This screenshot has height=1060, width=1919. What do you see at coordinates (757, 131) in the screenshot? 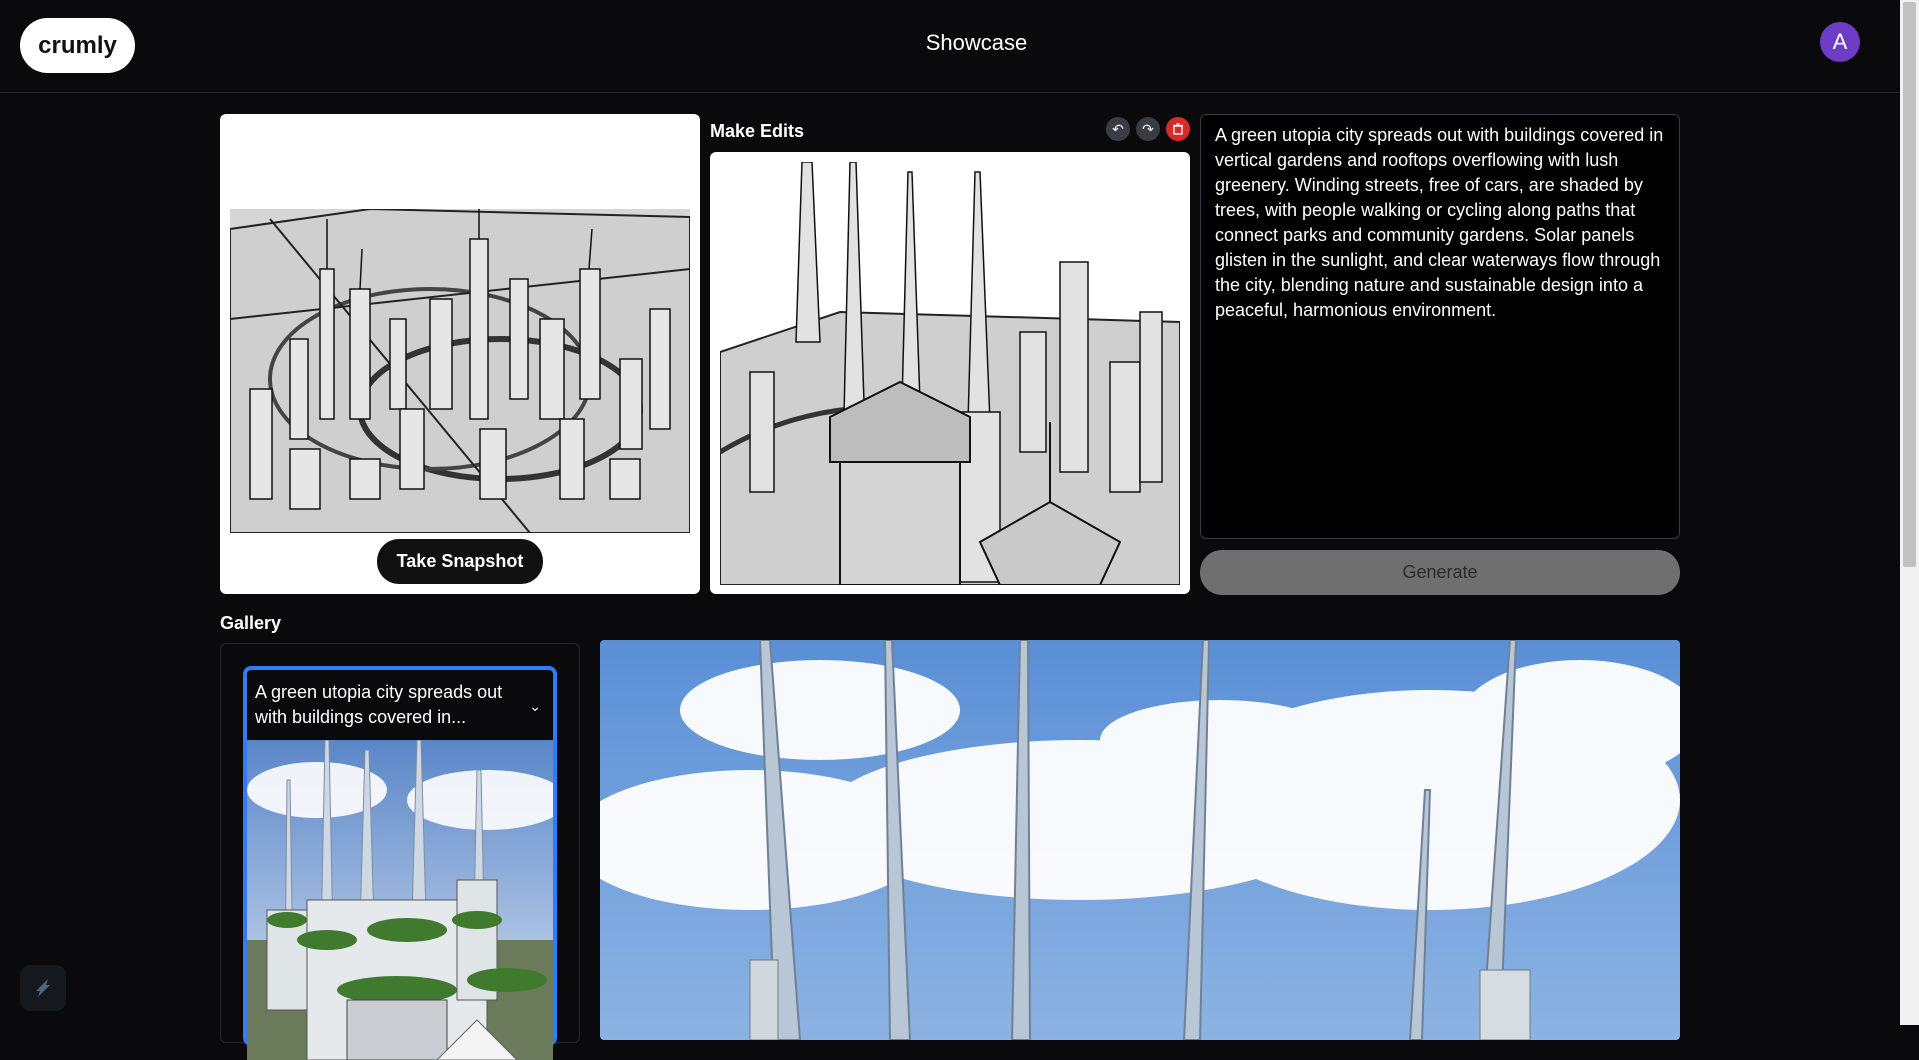
I see `make-edits-title: Make Edits` at bounding box center [757, 131].